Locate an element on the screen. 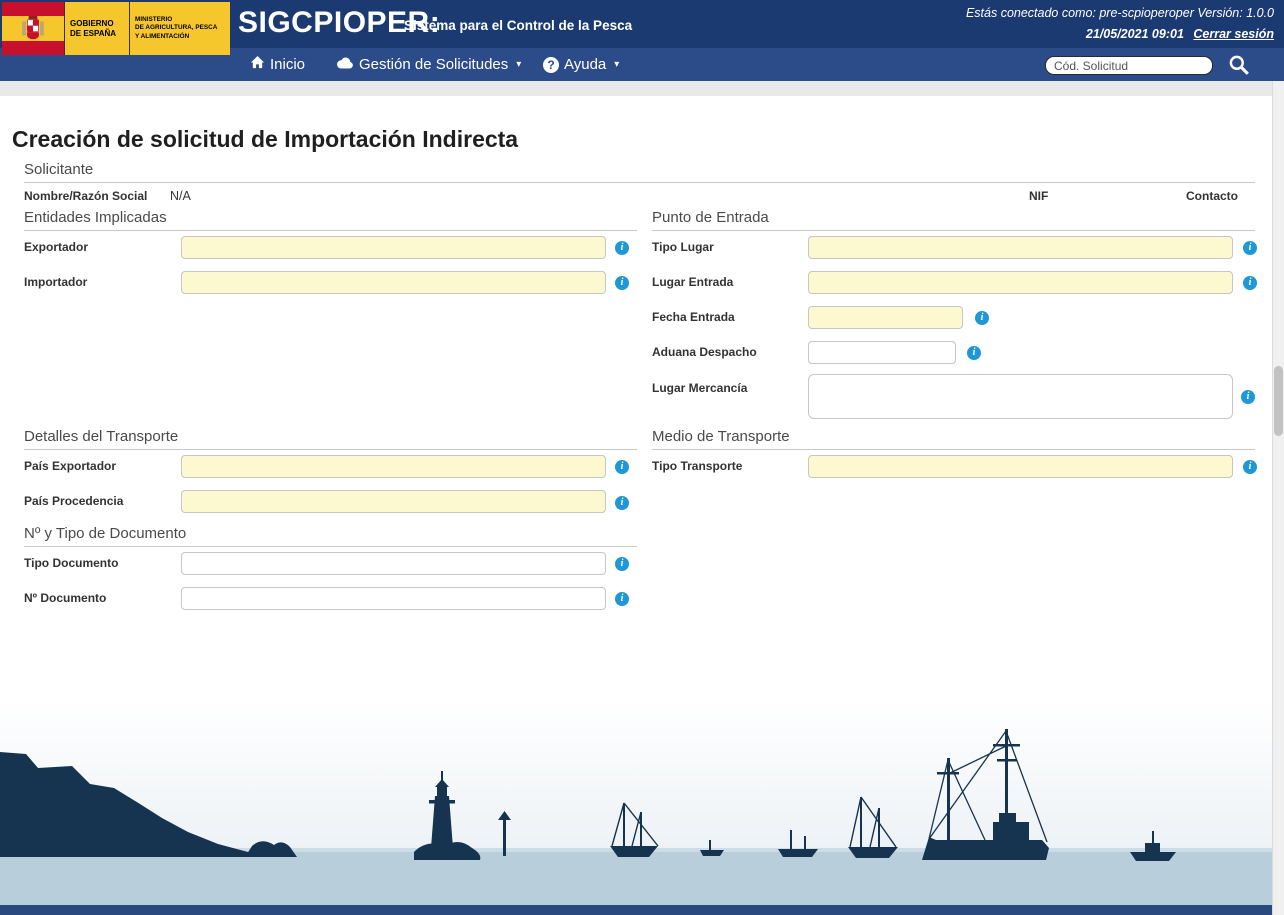  session-datetime-row: 21/05/2021 09:01 Cerrar sesión is located at coordinates (1180, 34).